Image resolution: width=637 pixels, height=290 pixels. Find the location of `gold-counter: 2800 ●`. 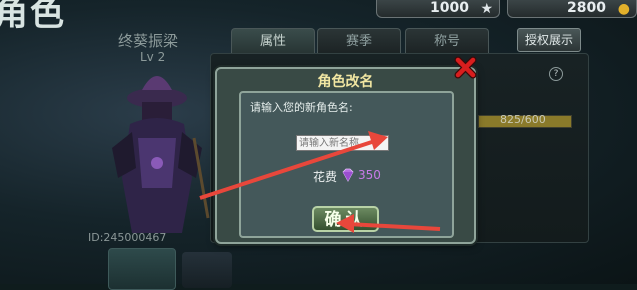

gold-counter: 2800 ● is located at coordinates (572, 9).